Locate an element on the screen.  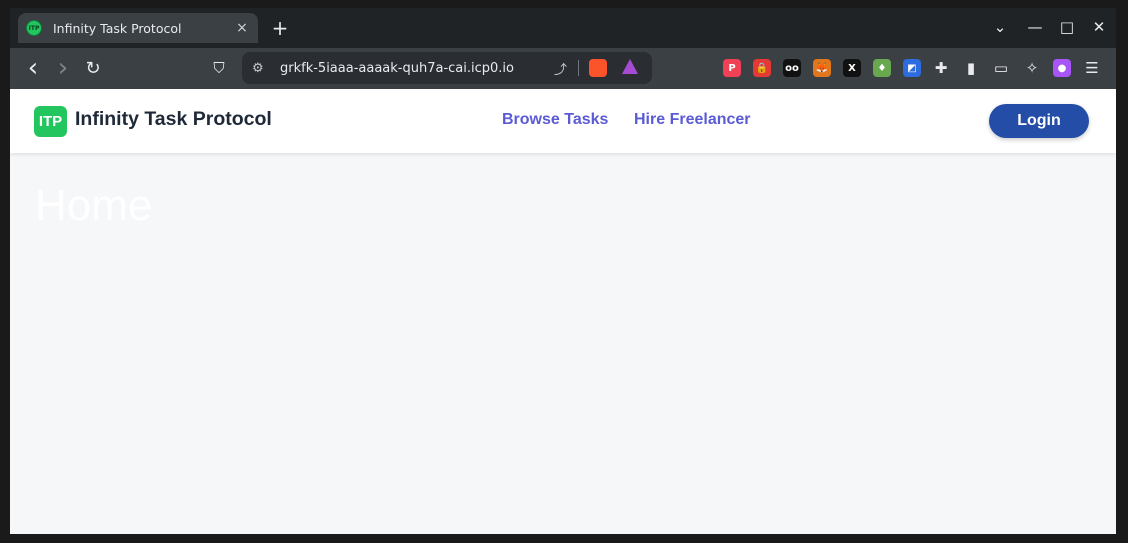
maximize-icon: □ is located at coordinates (1067, 27).